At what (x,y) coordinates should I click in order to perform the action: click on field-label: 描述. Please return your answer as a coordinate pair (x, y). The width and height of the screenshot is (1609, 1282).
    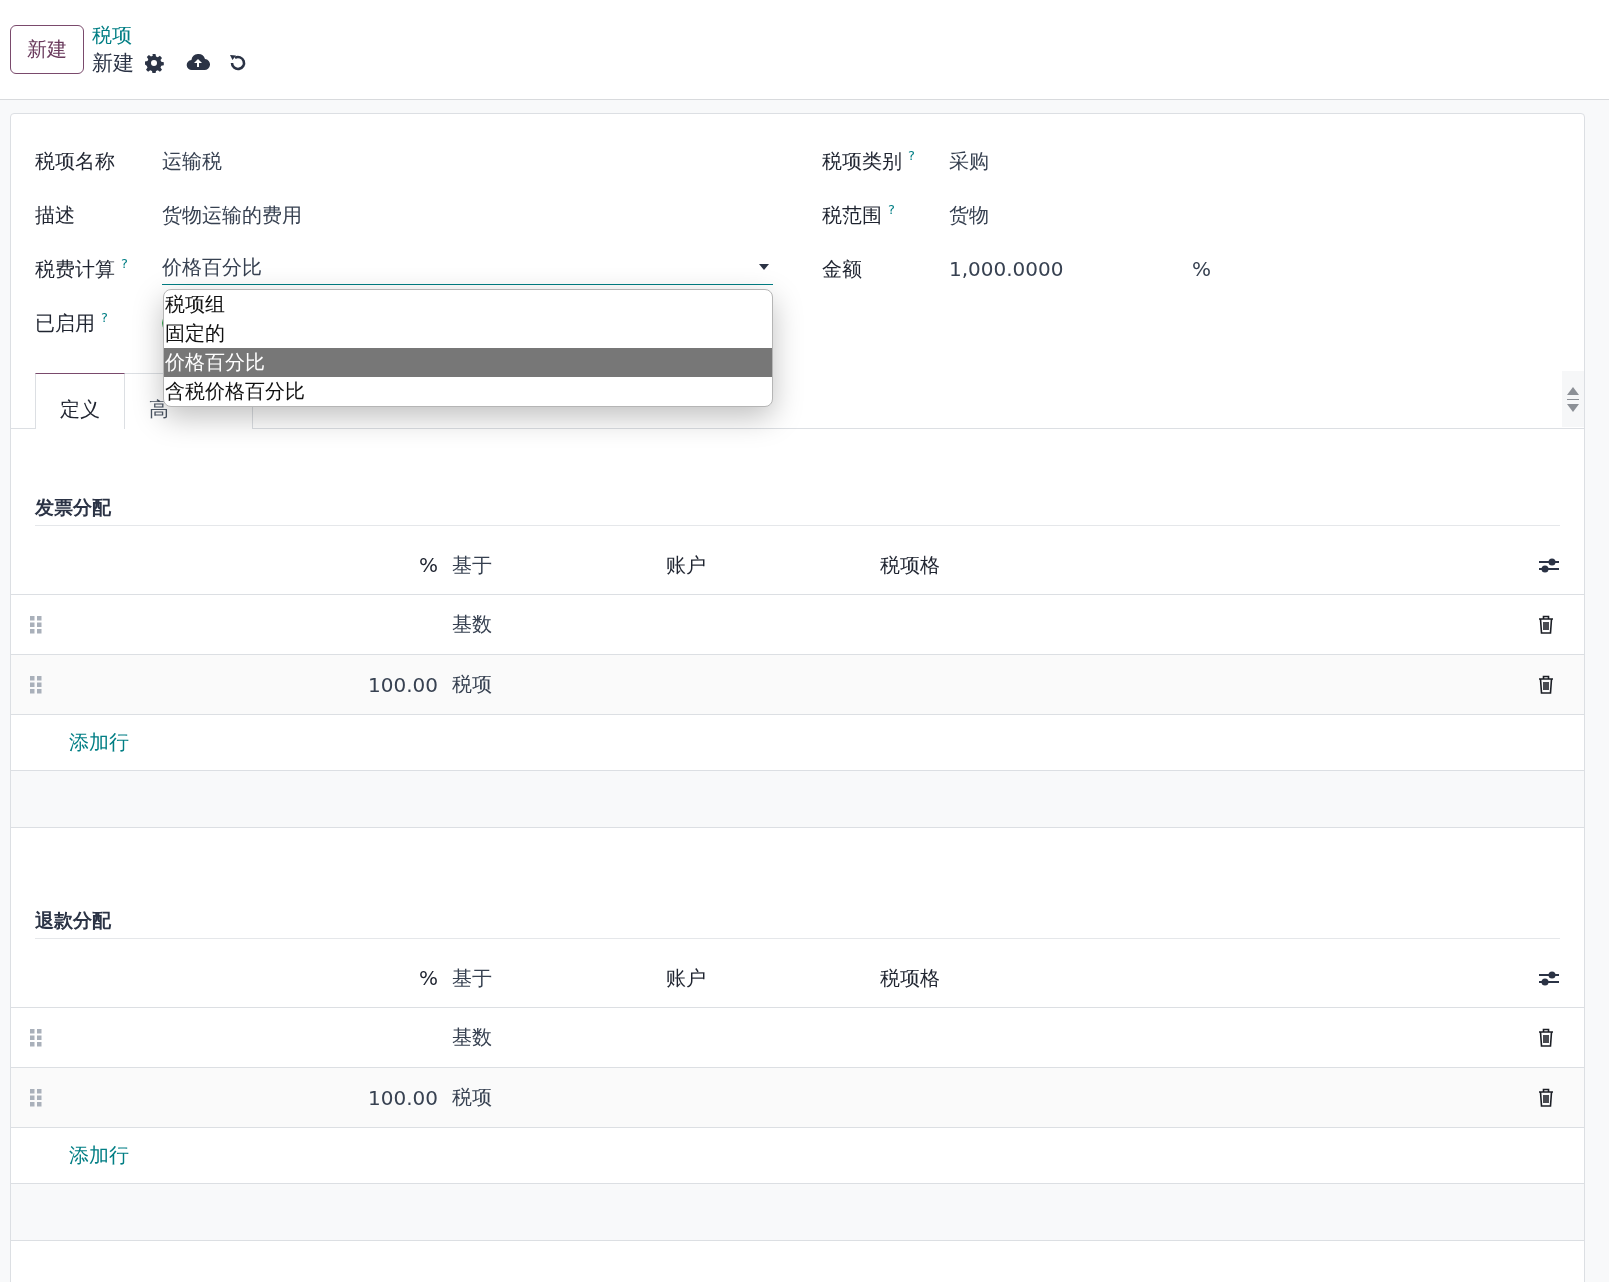
    Looking at the image, I should click on (55, 215).